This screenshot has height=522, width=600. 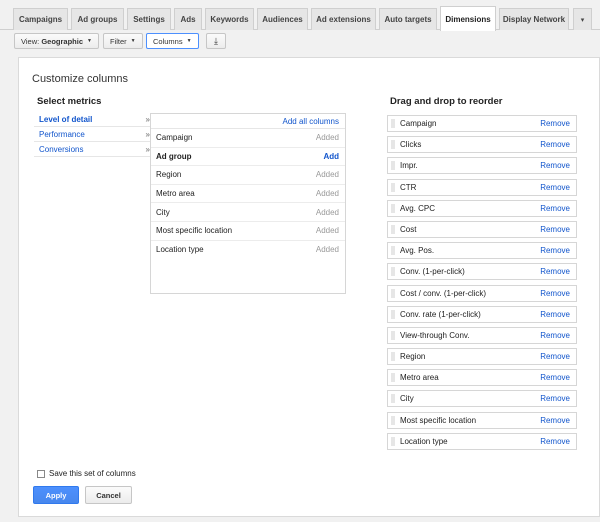 I want to click on save-column-set: Save this set of columns, so click(x=86, y=473).